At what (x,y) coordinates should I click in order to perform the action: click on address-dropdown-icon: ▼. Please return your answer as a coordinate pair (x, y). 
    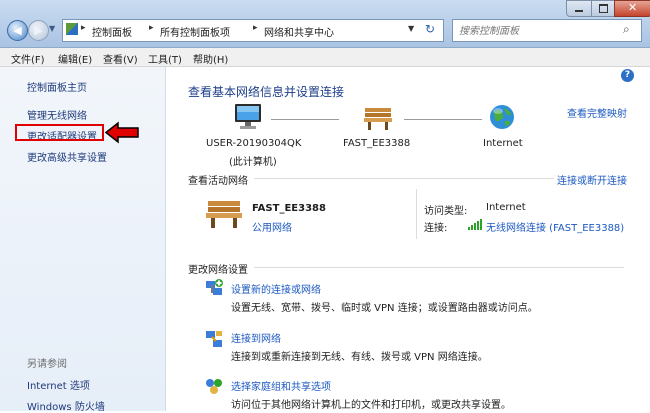
    Looking at the image, I should click on (411, 28).